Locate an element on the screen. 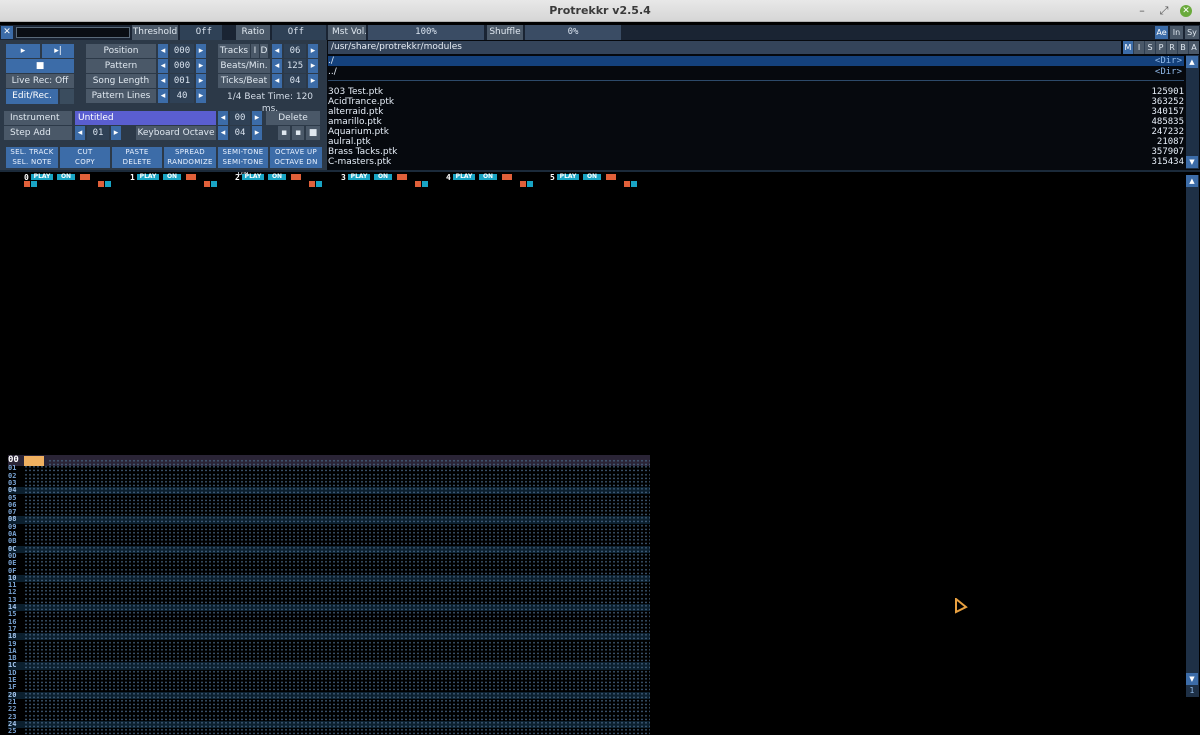  pattern-row: 0D is located at coordinates (329, 556).